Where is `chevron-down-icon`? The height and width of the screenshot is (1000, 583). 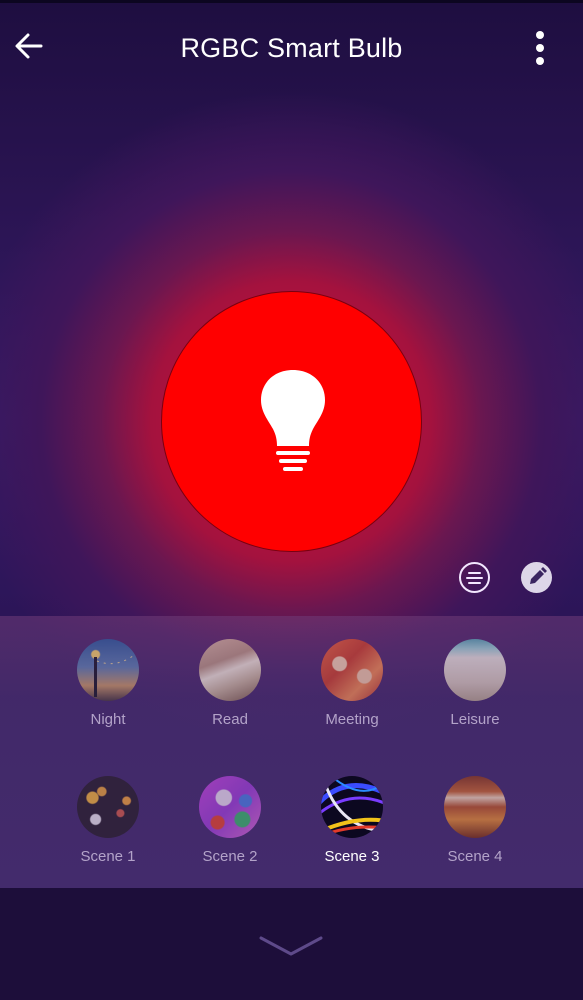
chevron-down-icon is located at coordinates (291, 946).